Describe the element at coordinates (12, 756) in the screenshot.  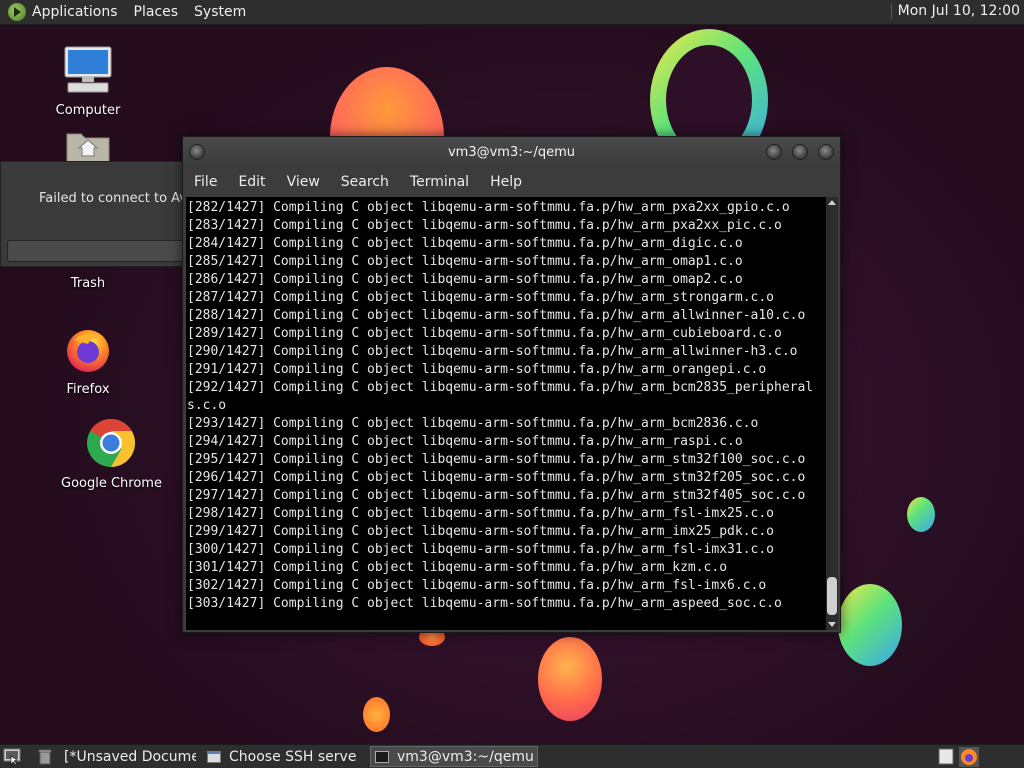
I see `show-desktop-icon` at that location.